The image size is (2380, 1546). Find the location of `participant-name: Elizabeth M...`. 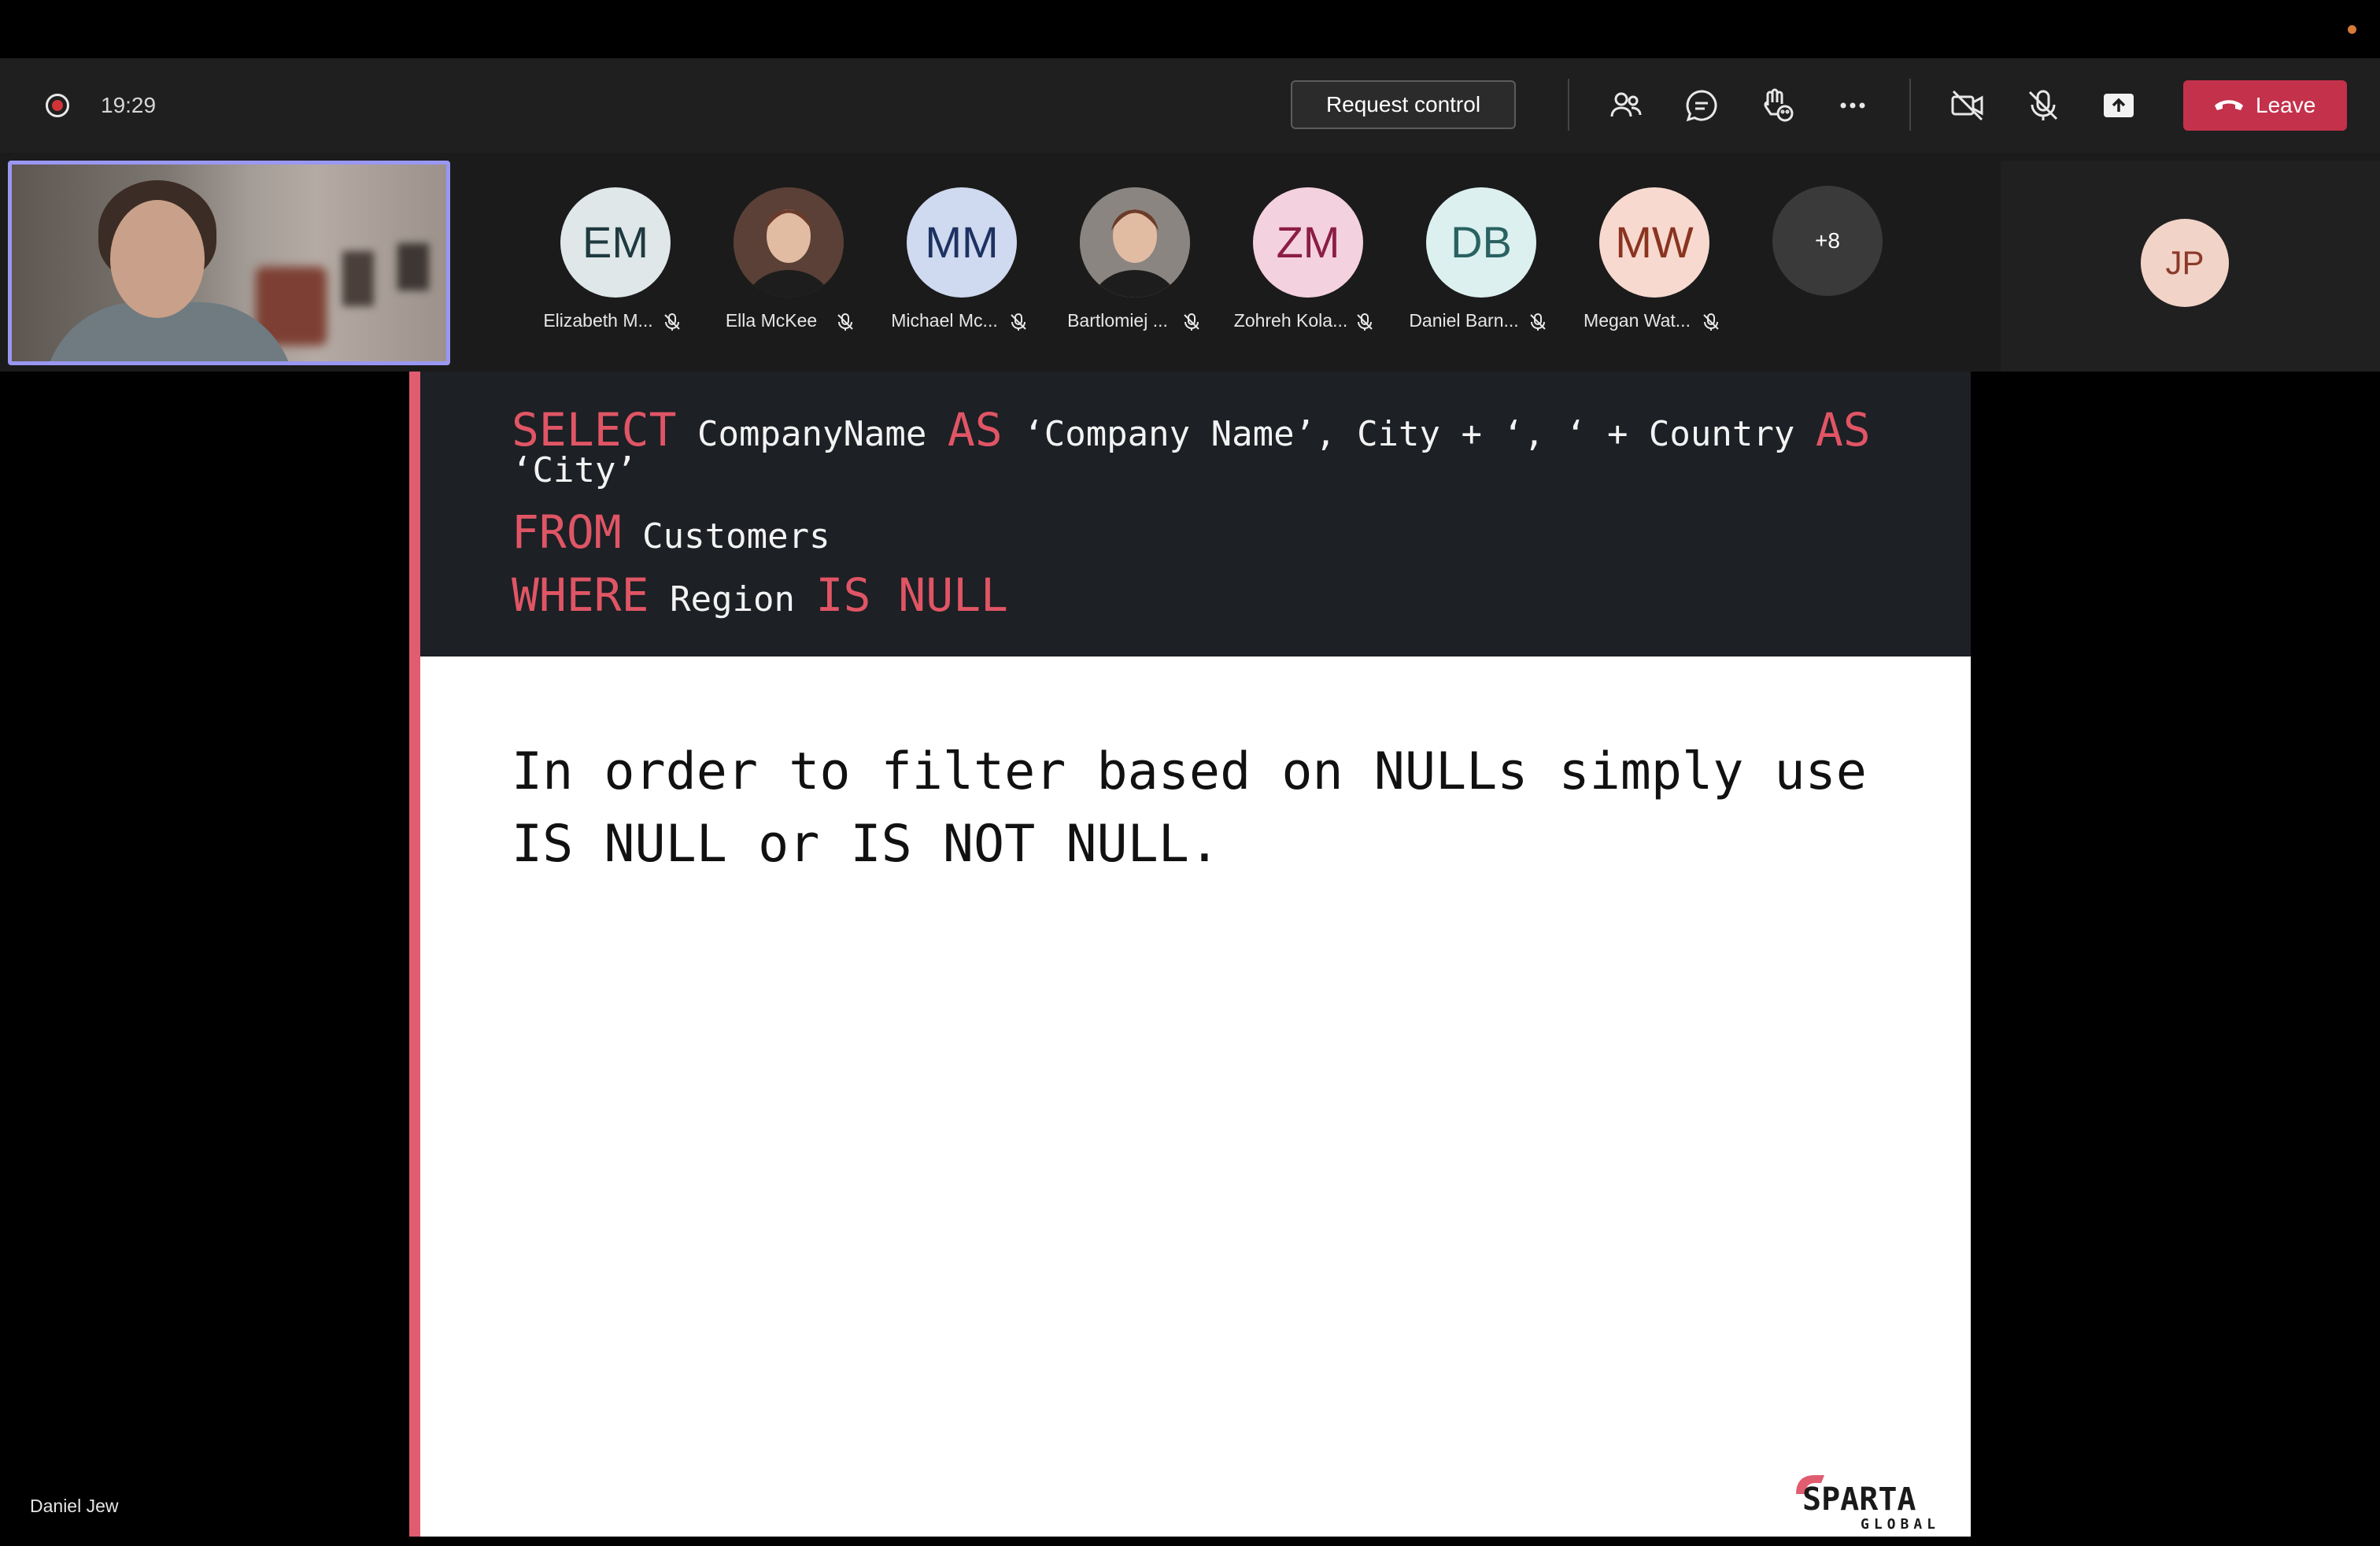

participant-name: Elizabeth M... is located at coordinates (598, 320).